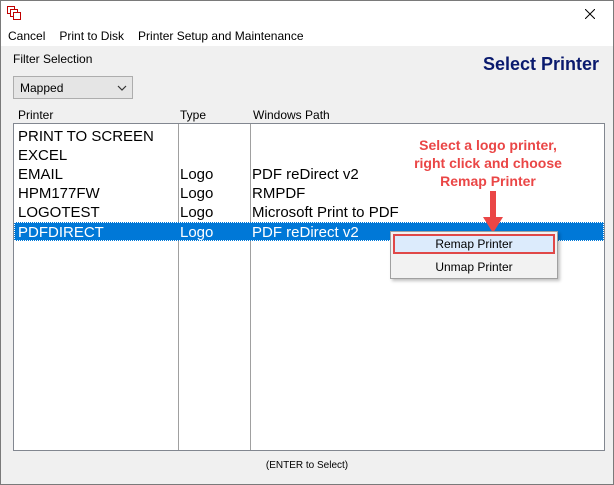 Image resolution: width=614 pixels, height=485 pixels. Describe the element at coordinates (14, 13) in the screenshot. I see `app-icon` at that location.